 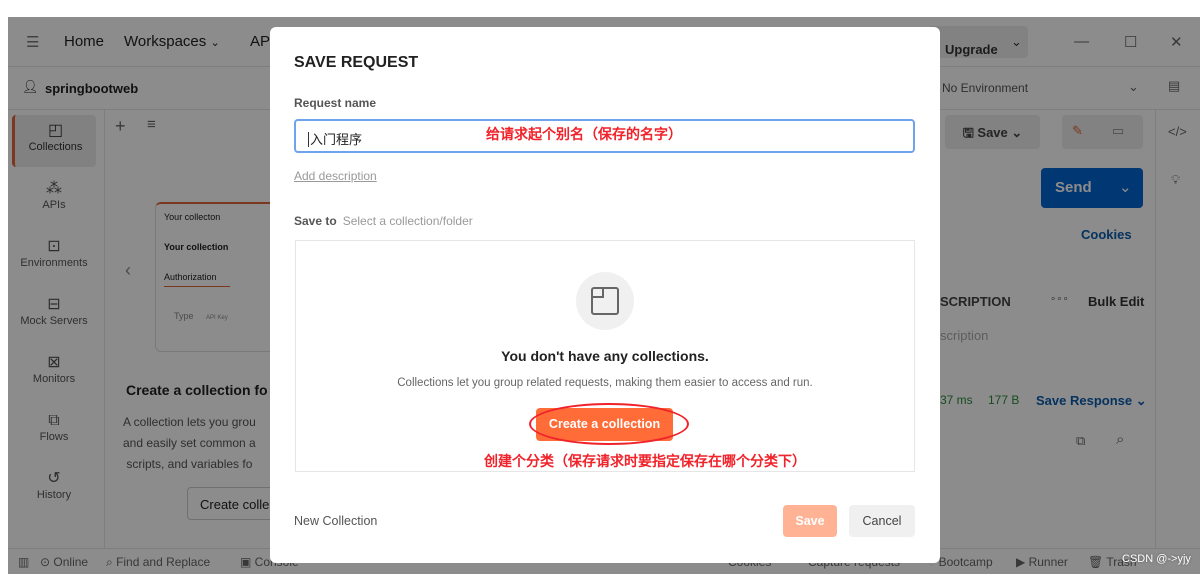 I want to click on request-name-label: Request name, so click(x=335, y=103).